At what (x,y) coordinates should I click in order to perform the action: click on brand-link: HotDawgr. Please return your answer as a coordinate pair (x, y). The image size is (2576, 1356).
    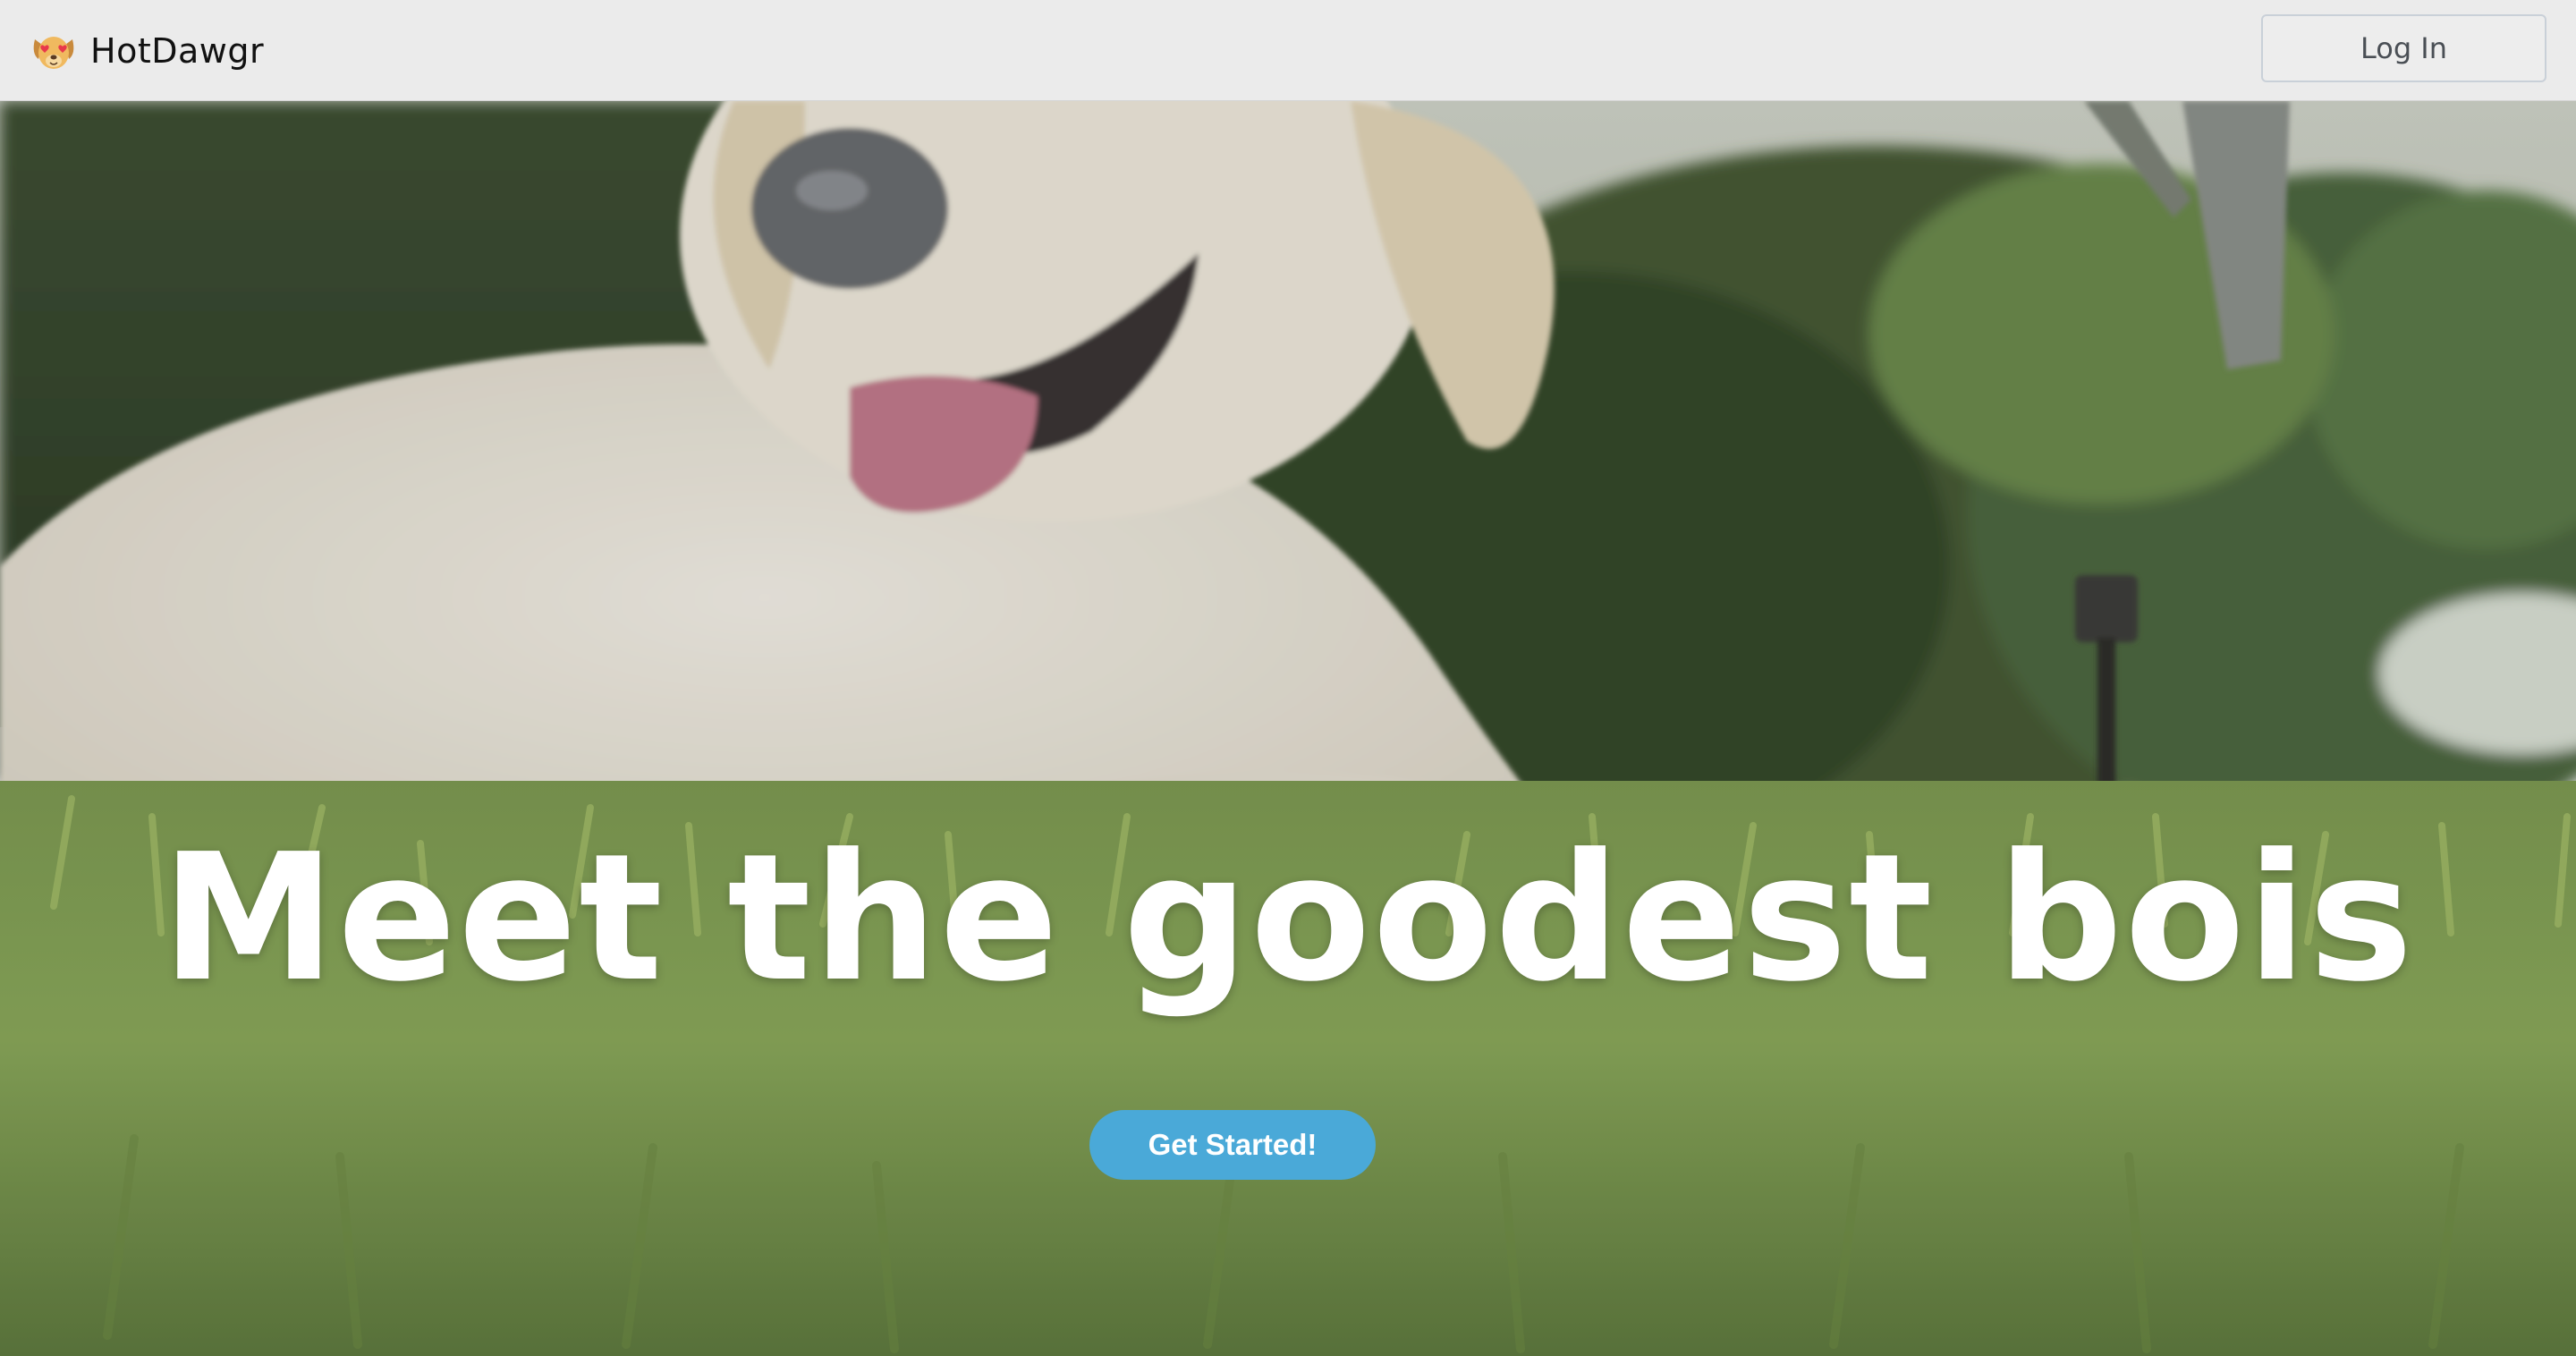
    Looking at the image, I should click on (147, 51).